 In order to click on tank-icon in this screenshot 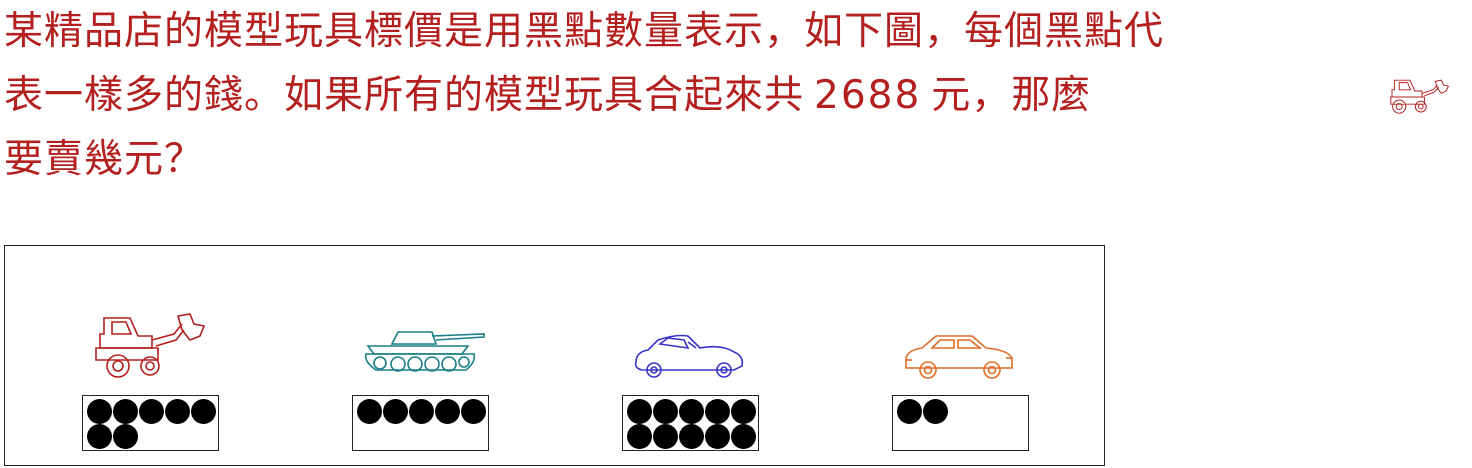, I will do `click(424, 351)`.